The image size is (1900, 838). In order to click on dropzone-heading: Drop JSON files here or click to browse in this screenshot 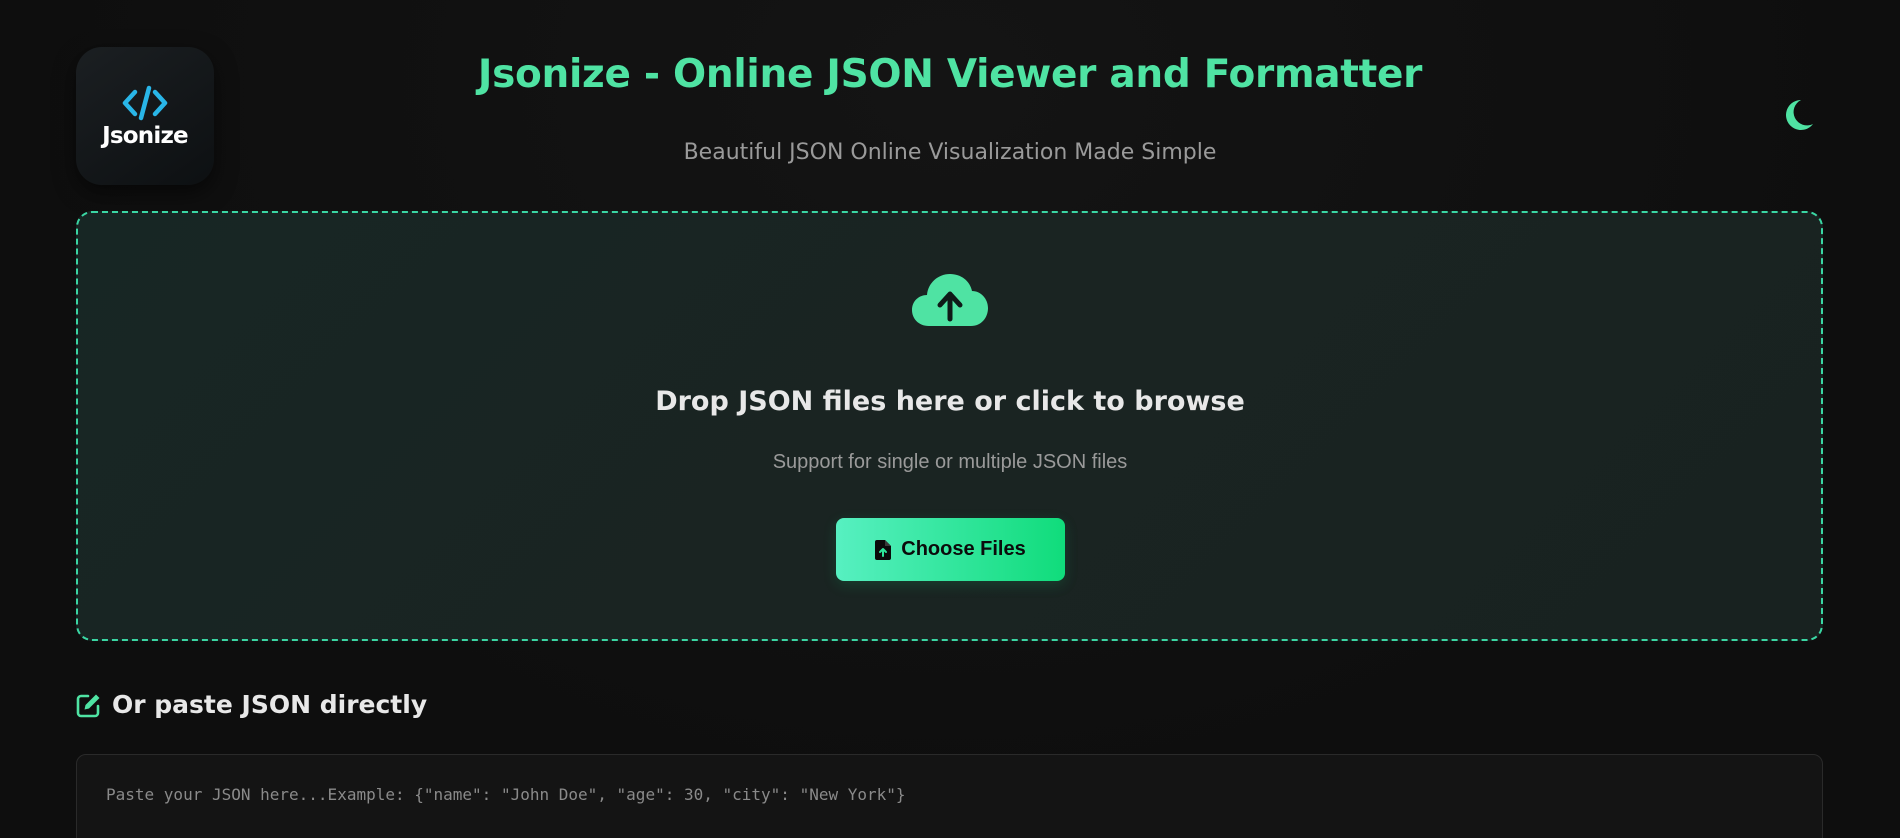, I will do `click(950, 401)`.